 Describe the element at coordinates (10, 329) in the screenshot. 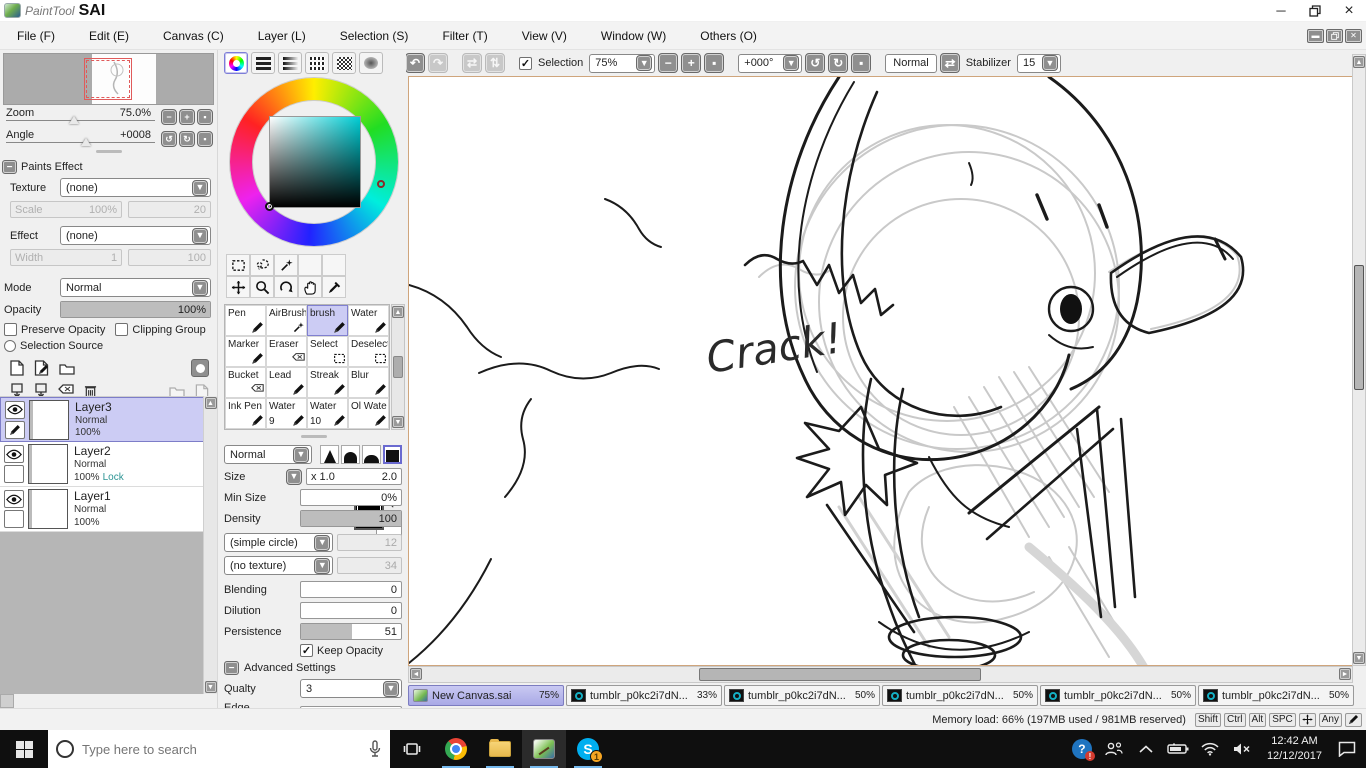

I see `preserve-opacity-checkbox` at that location.